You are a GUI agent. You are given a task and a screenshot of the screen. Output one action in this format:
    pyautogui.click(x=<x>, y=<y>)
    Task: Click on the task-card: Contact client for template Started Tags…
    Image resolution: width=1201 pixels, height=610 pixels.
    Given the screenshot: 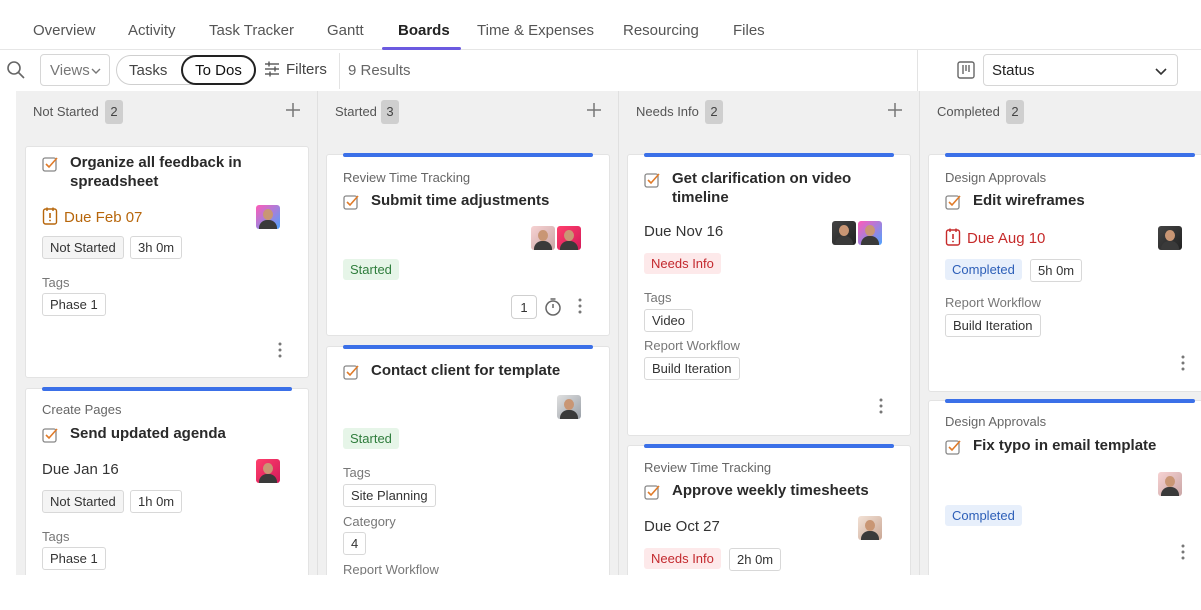 What is the action you would take?
    pyautogui.click(x=468, y=460)
    